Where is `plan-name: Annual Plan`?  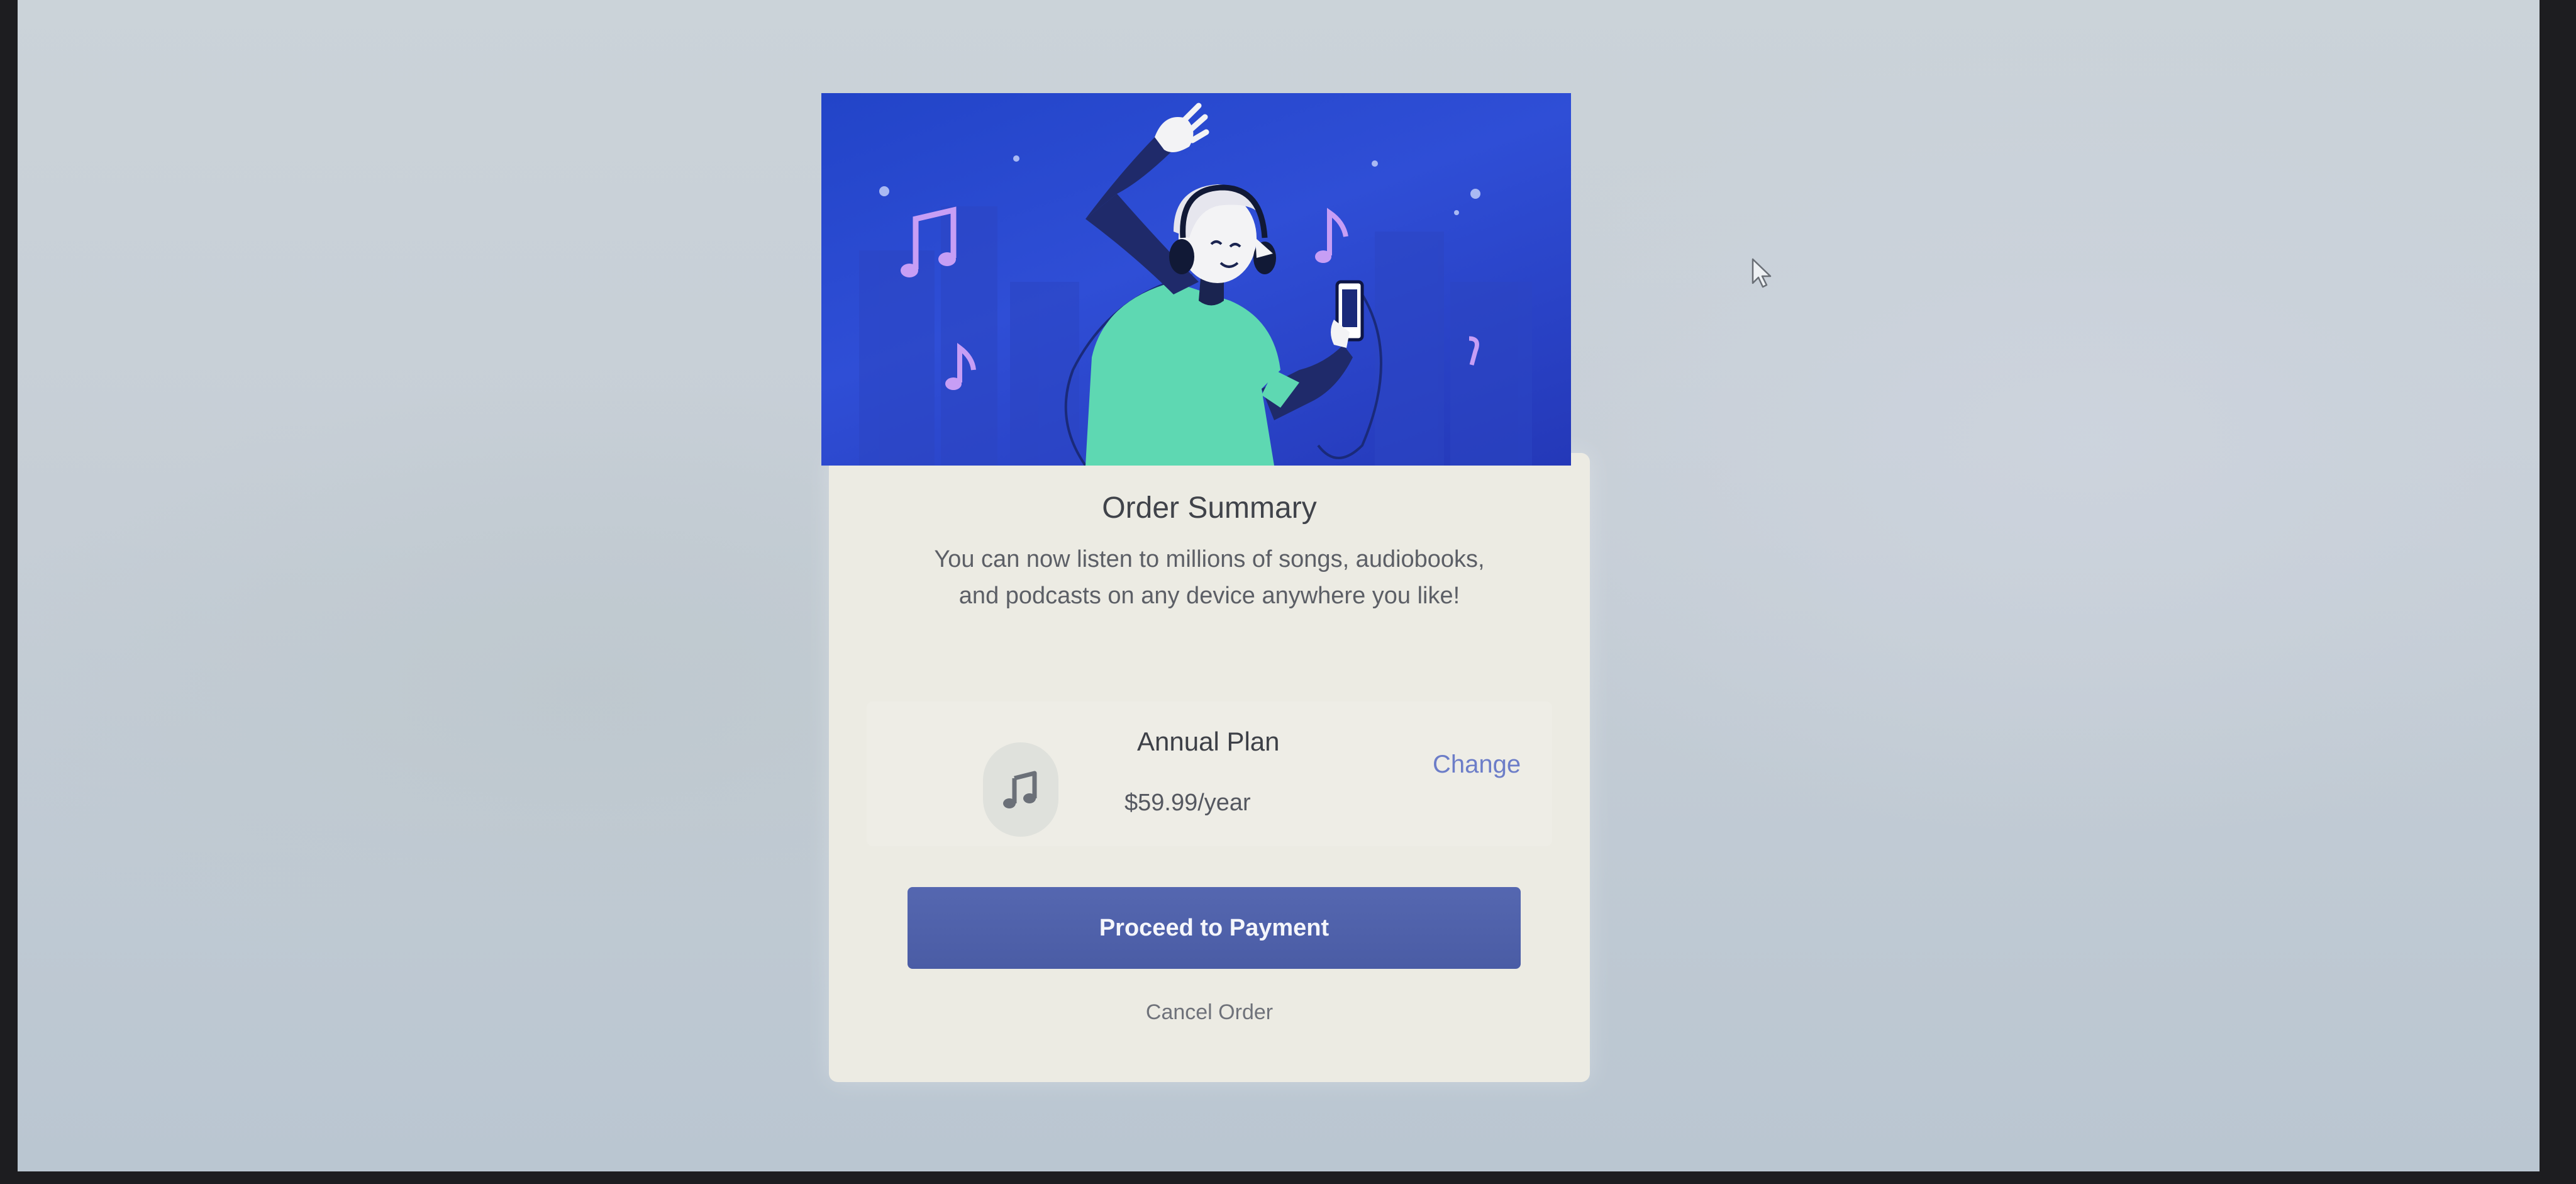
plan-name: Annual Plan is located at coordinates (1208, 741).